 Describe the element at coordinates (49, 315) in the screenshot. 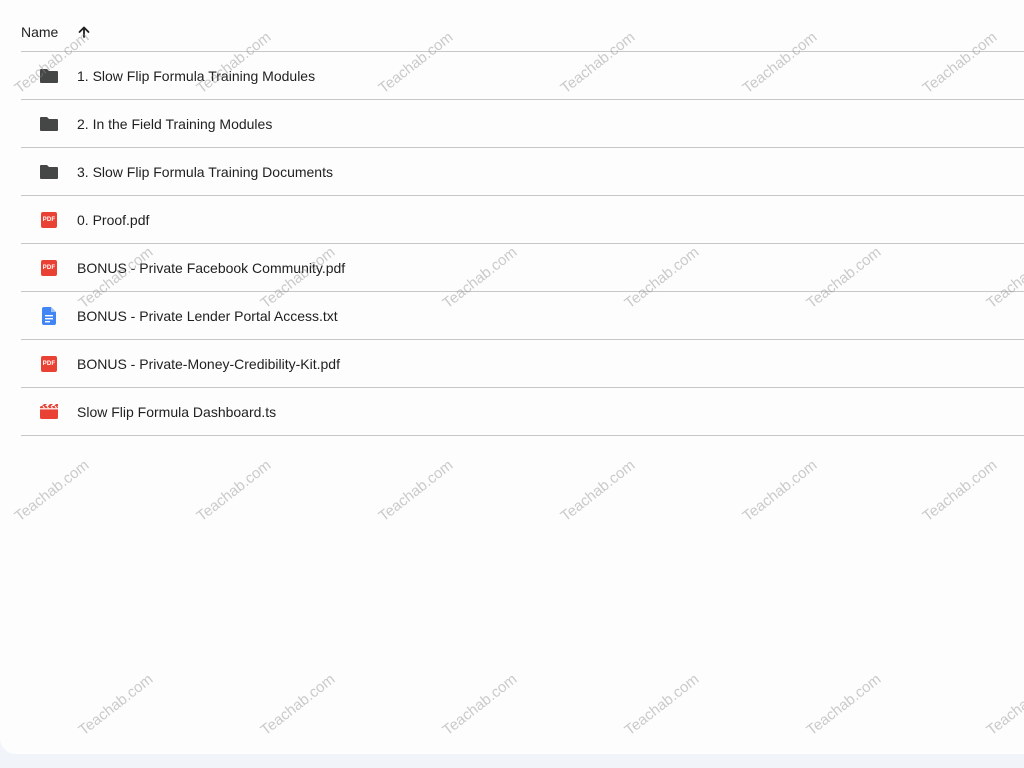

I see `document-icon` at that location.